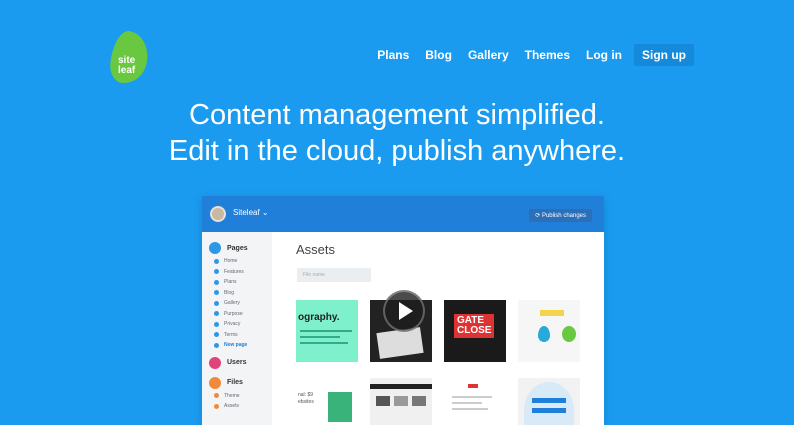 The image size is (794, 425). Describe the element at coordinates (560, 215) in the screenshot. I see `publish-button: ⟳ Publish changes` at that location.